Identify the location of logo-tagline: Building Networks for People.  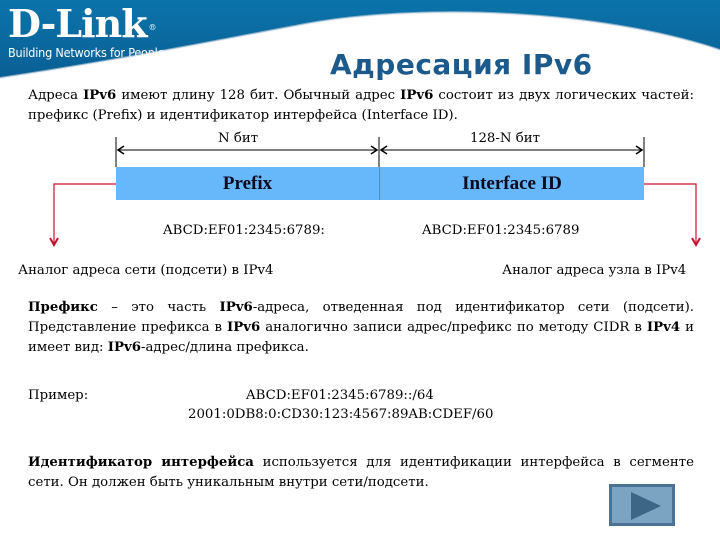
(86, 52).